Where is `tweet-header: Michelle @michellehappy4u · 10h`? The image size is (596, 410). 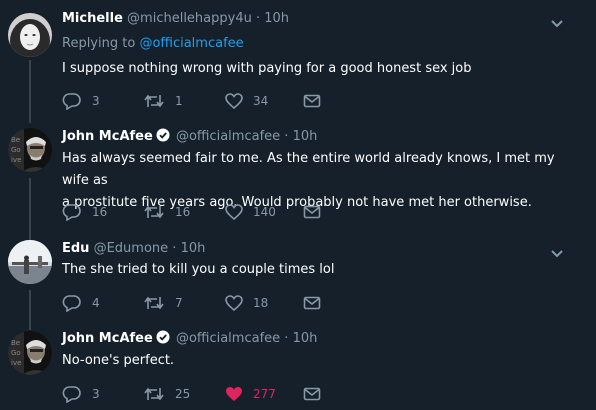
tweet-header: Michelle @michellehappy4u · 10h is located at coordinates (175, 19).